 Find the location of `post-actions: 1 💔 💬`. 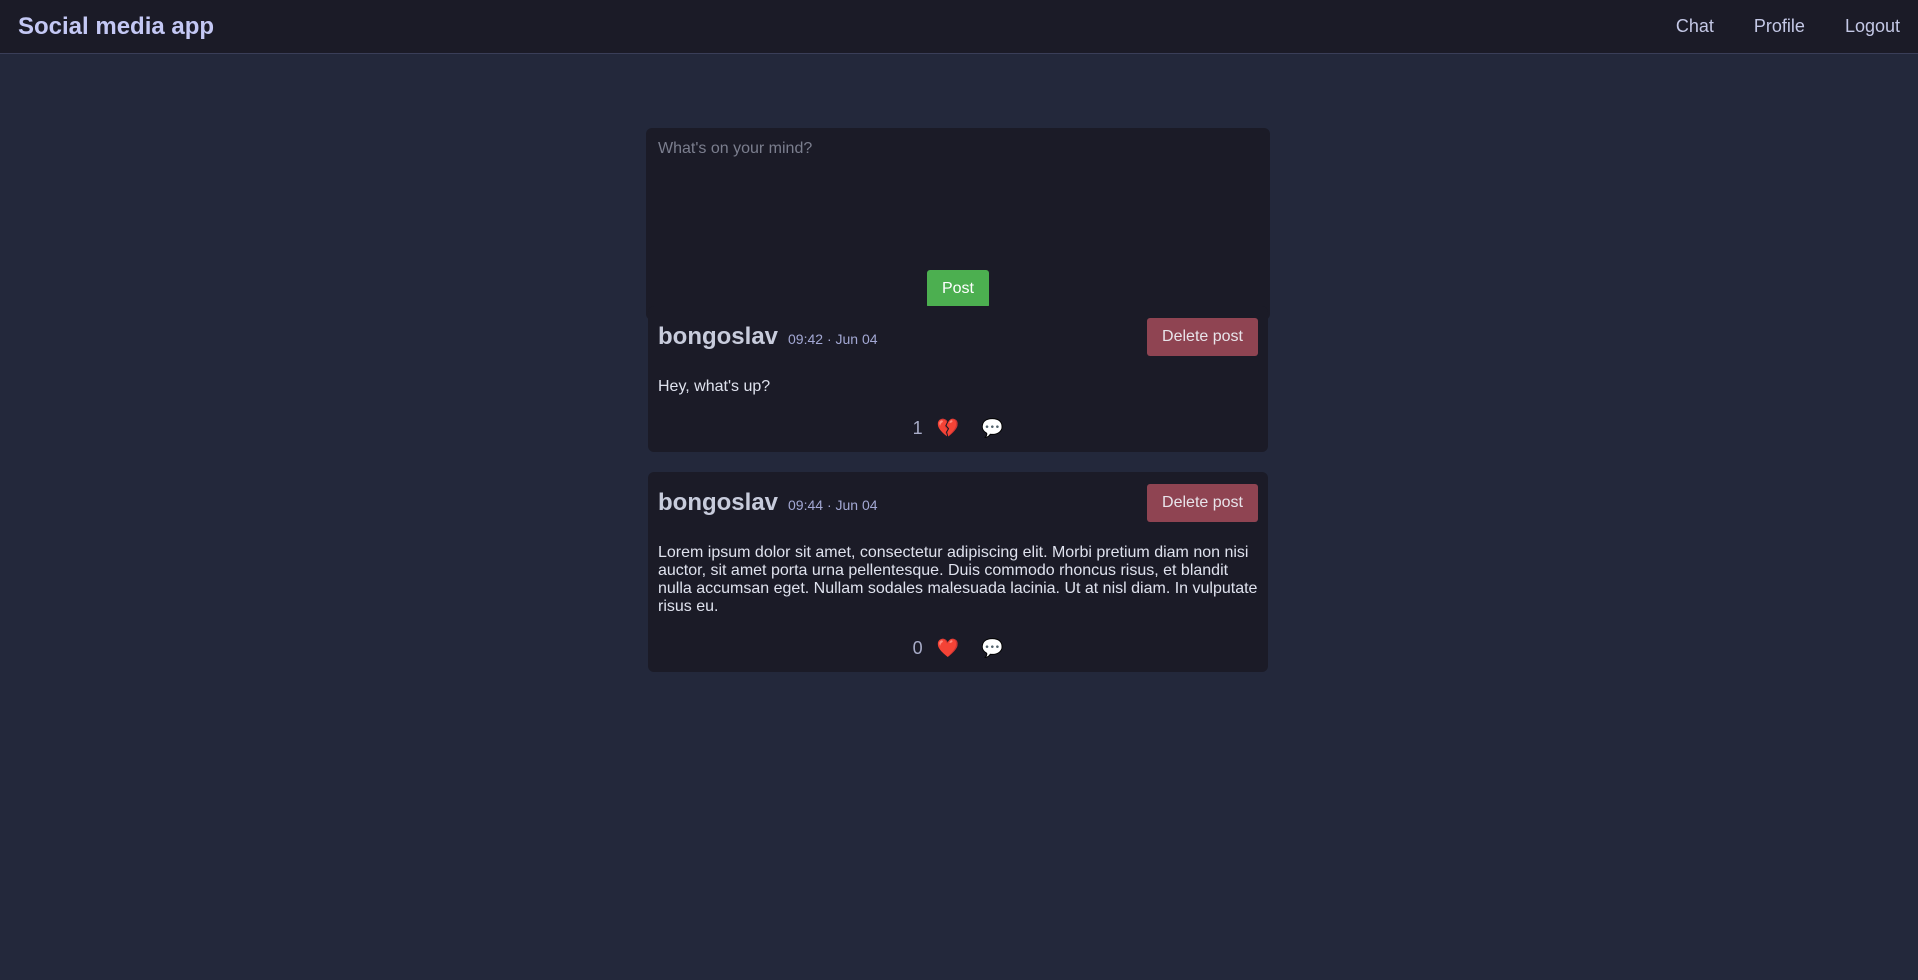

post-actions: 1 💔 💬 is located at coordinates (958, 428).